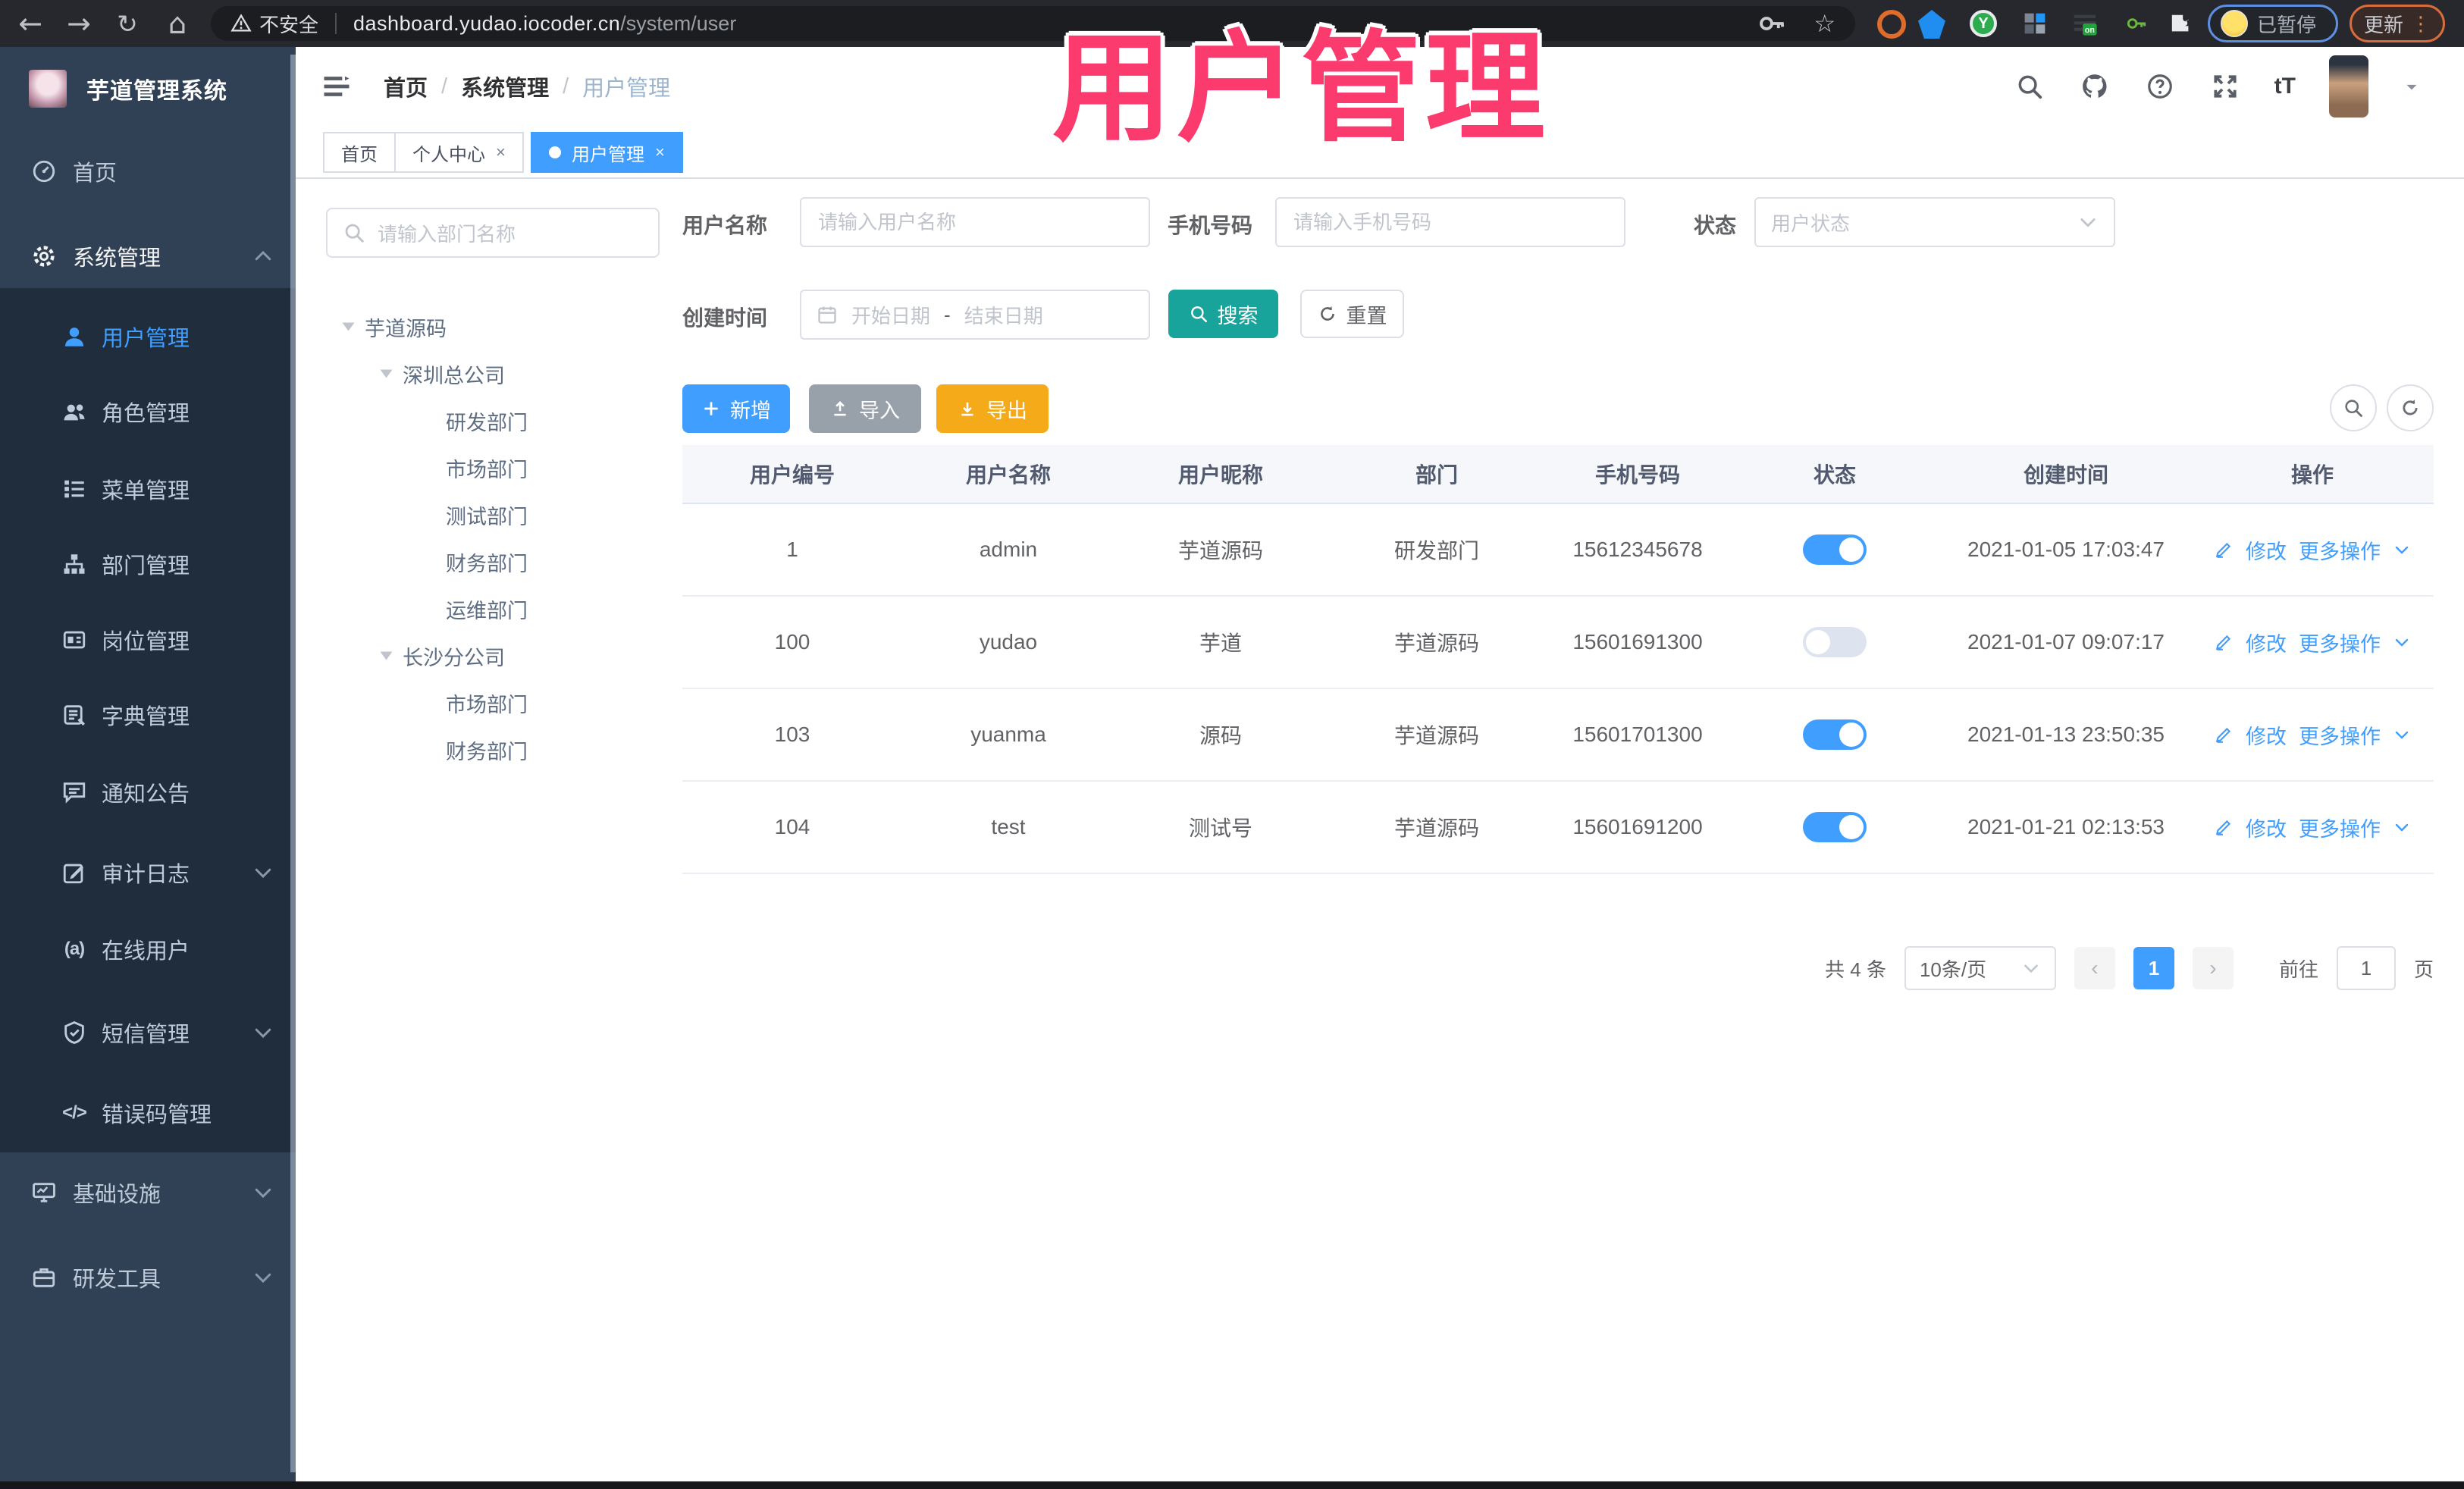 The width and height of the screenshot is (2464, 1489). What do you see at coordinates (1008, 735) in the screenshot?
I see `cell-username: yuanma` at bounding box center [1008, 735].